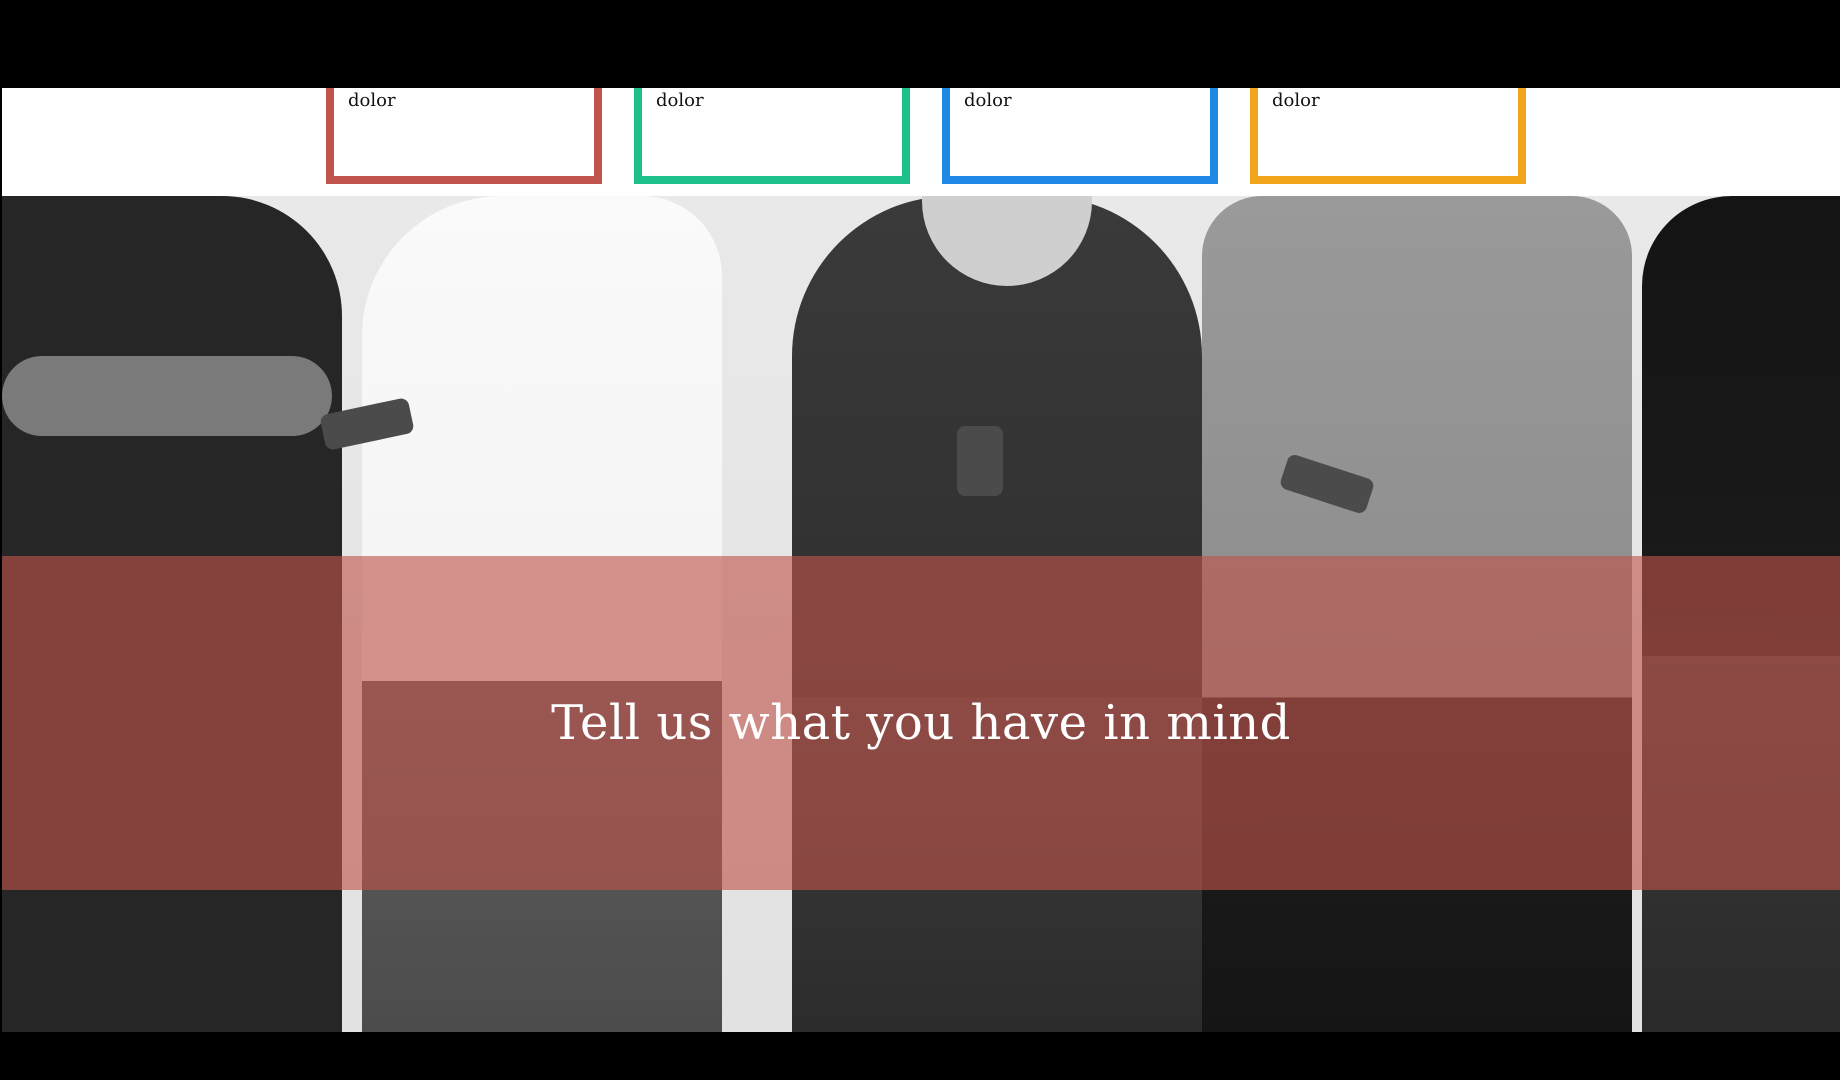 The image size is (1840, 1080). I want to click on top-black-bar, so click(920, 44).